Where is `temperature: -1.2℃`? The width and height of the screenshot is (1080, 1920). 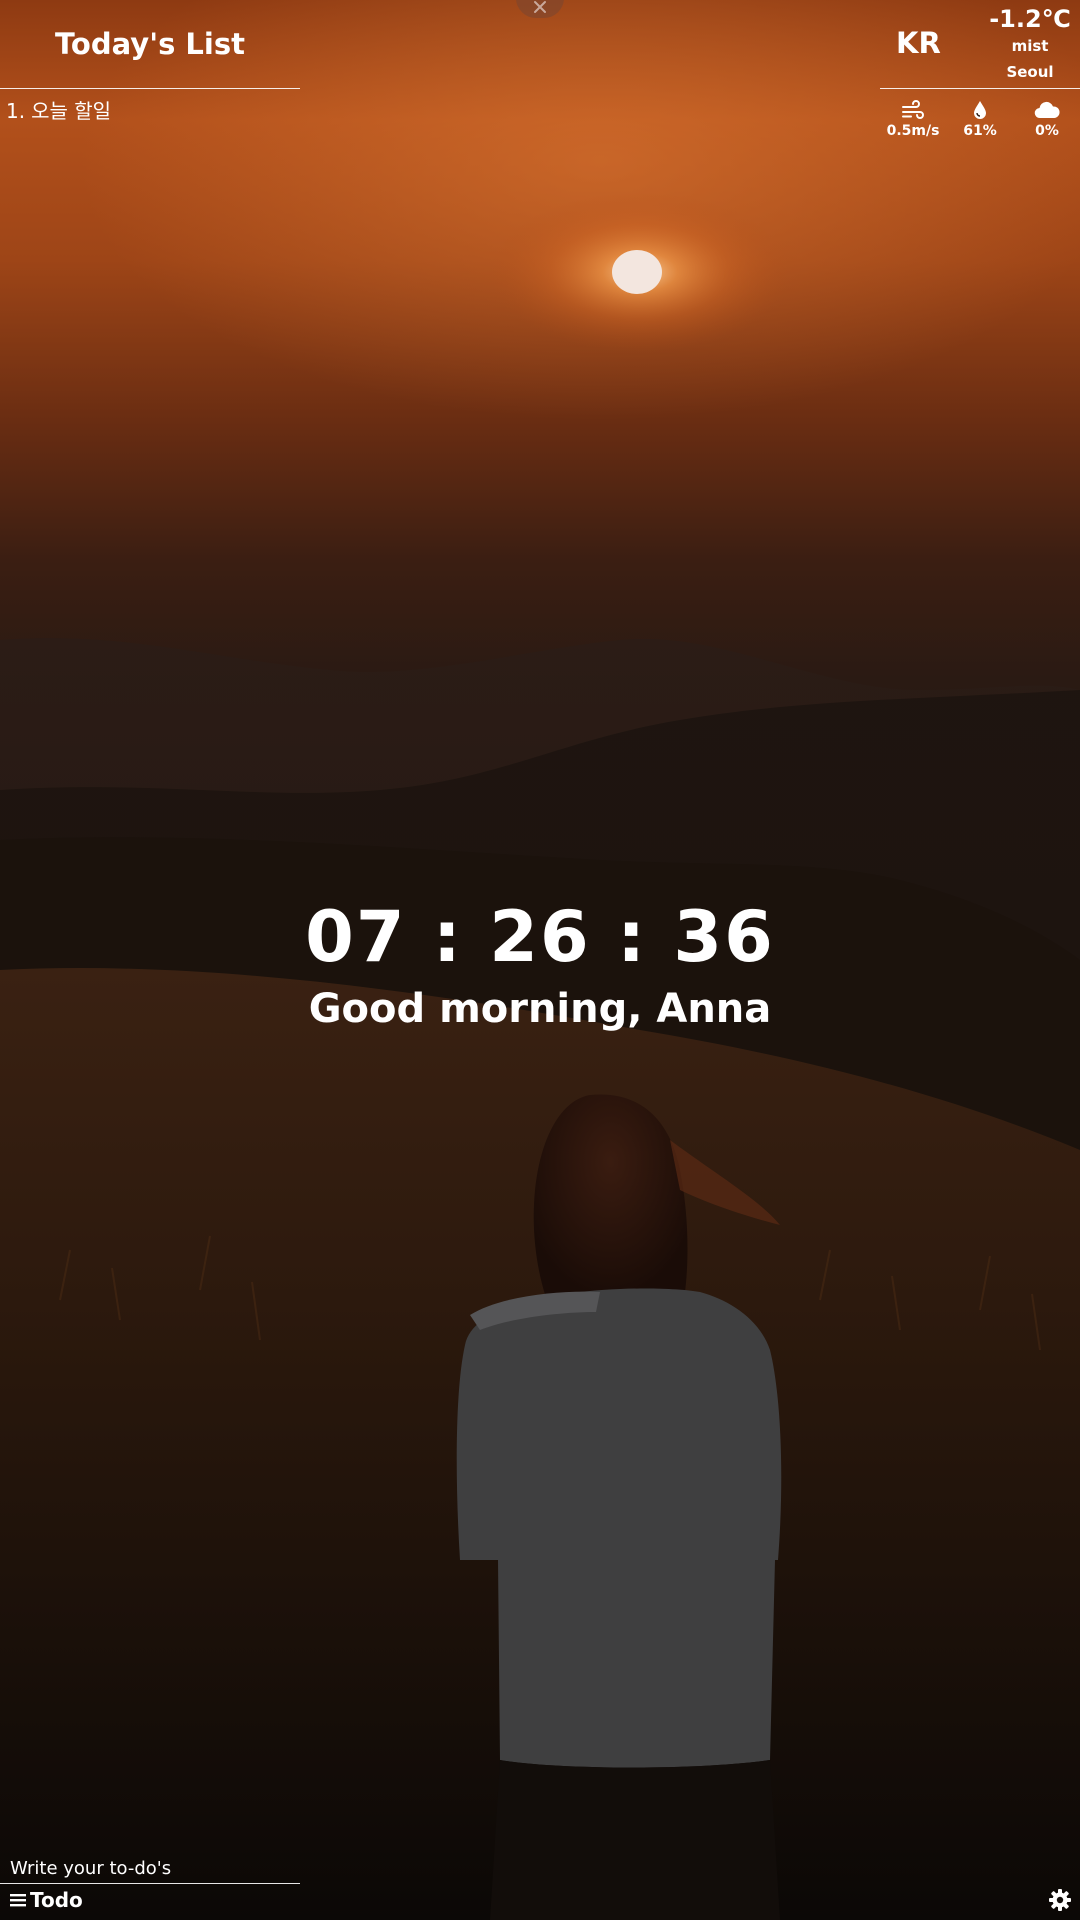
temperature: -1.2℃ is located at coordinates (1030, 19).